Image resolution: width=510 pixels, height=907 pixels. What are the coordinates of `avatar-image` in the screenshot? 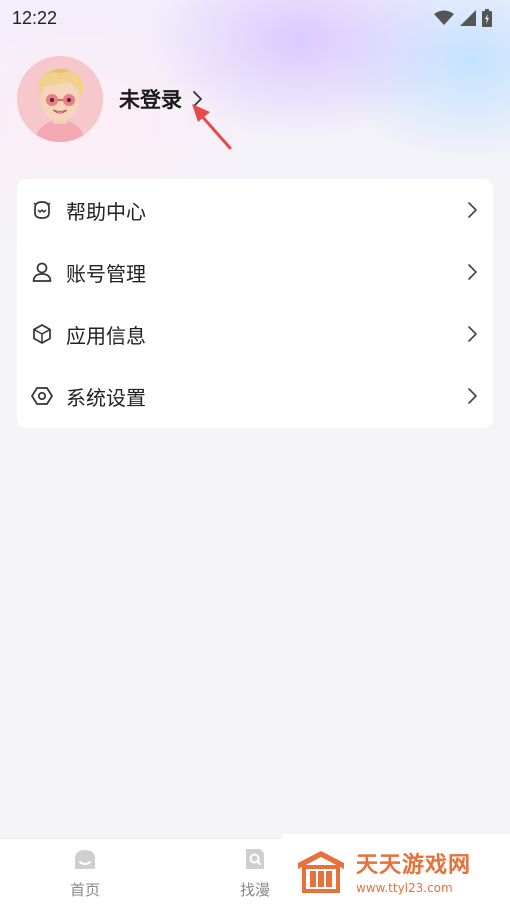 It's located at (60, 99).